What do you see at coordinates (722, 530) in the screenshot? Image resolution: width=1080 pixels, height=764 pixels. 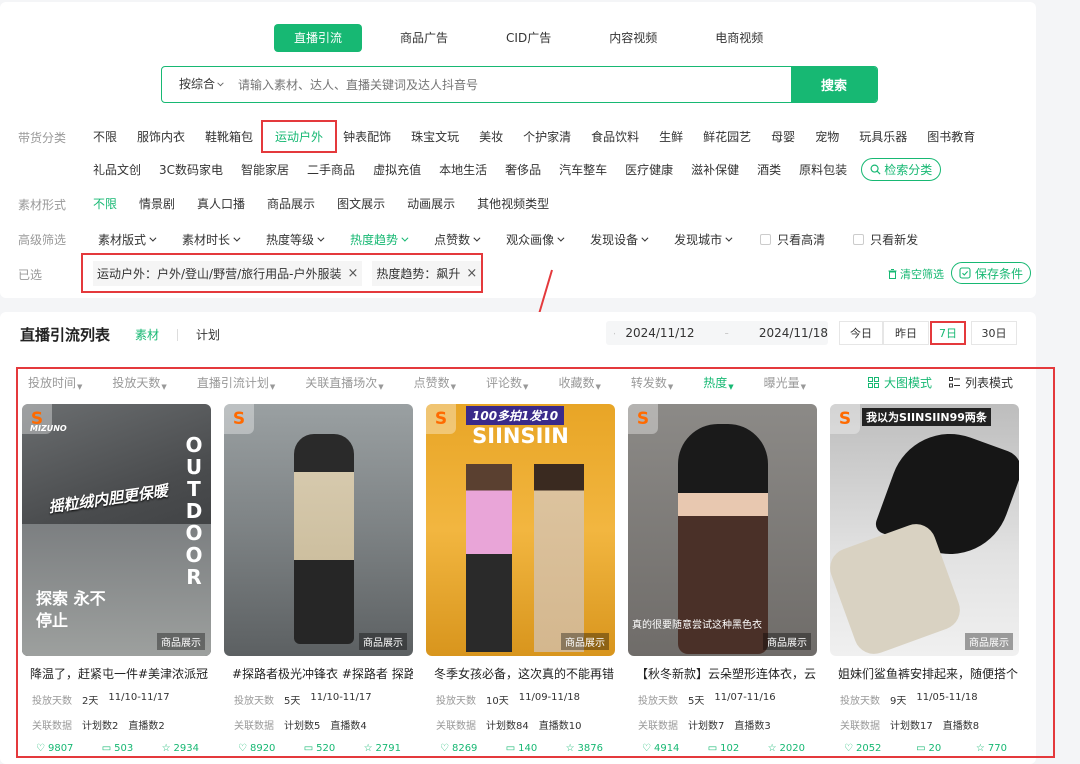 I see `video-thumbnail: 真的很要随意尝试这种黑色衣 S 商品展示` at bounding box center [722, 530].